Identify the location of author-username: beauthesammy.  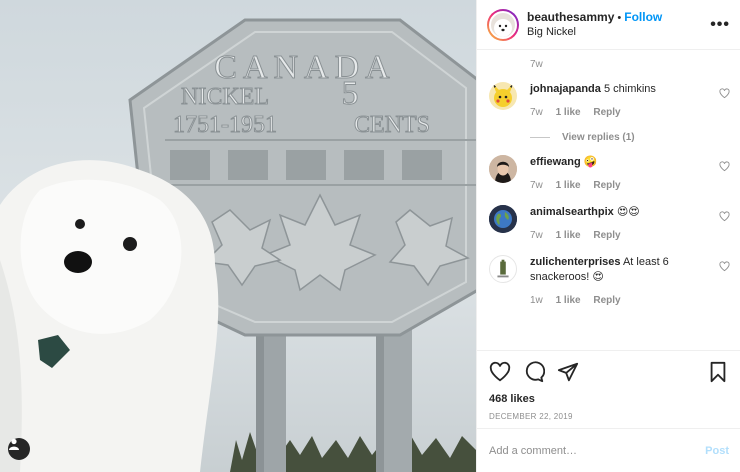
(570, 17).